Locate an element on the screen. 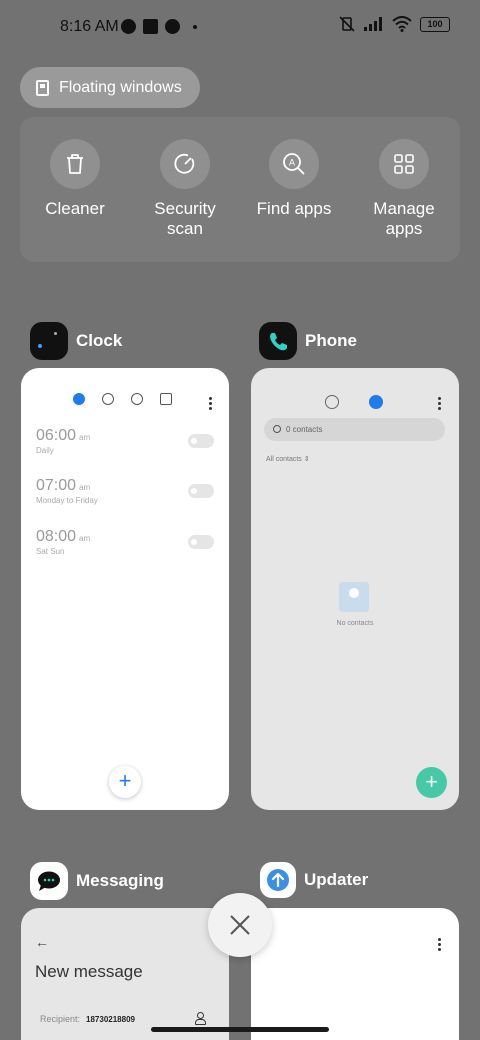 This screenshot has width=480, height=1040. manage-apps-label: Manage apps is located at coordinates (404, 218).